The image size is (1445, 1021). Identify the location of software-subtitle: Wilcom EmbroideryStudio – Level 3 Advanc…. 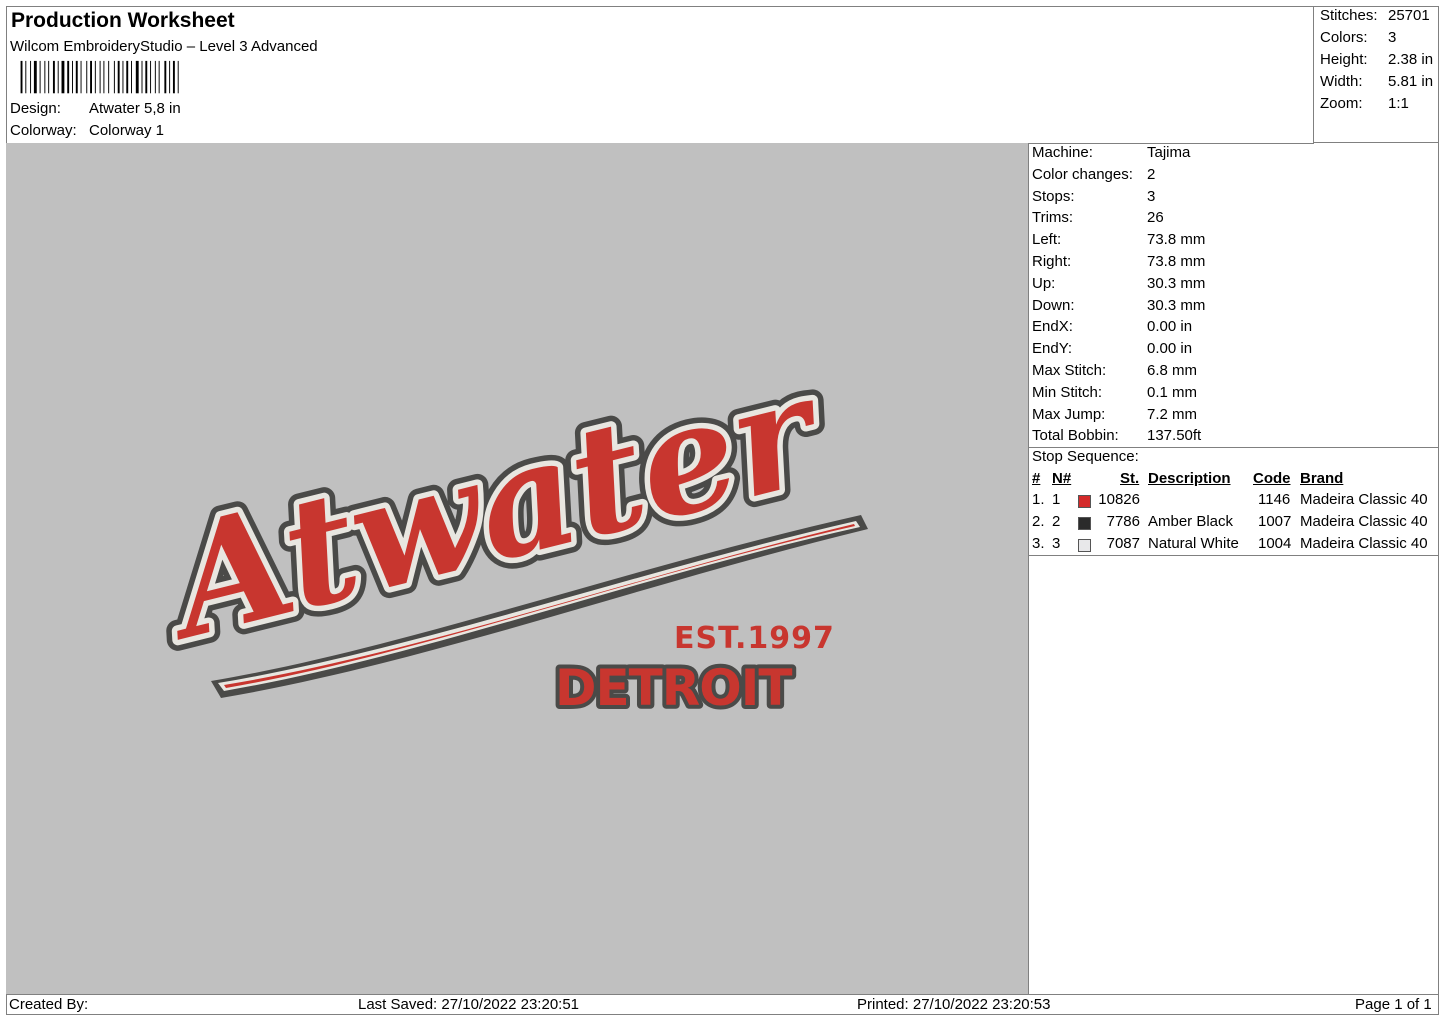
(164, 46).